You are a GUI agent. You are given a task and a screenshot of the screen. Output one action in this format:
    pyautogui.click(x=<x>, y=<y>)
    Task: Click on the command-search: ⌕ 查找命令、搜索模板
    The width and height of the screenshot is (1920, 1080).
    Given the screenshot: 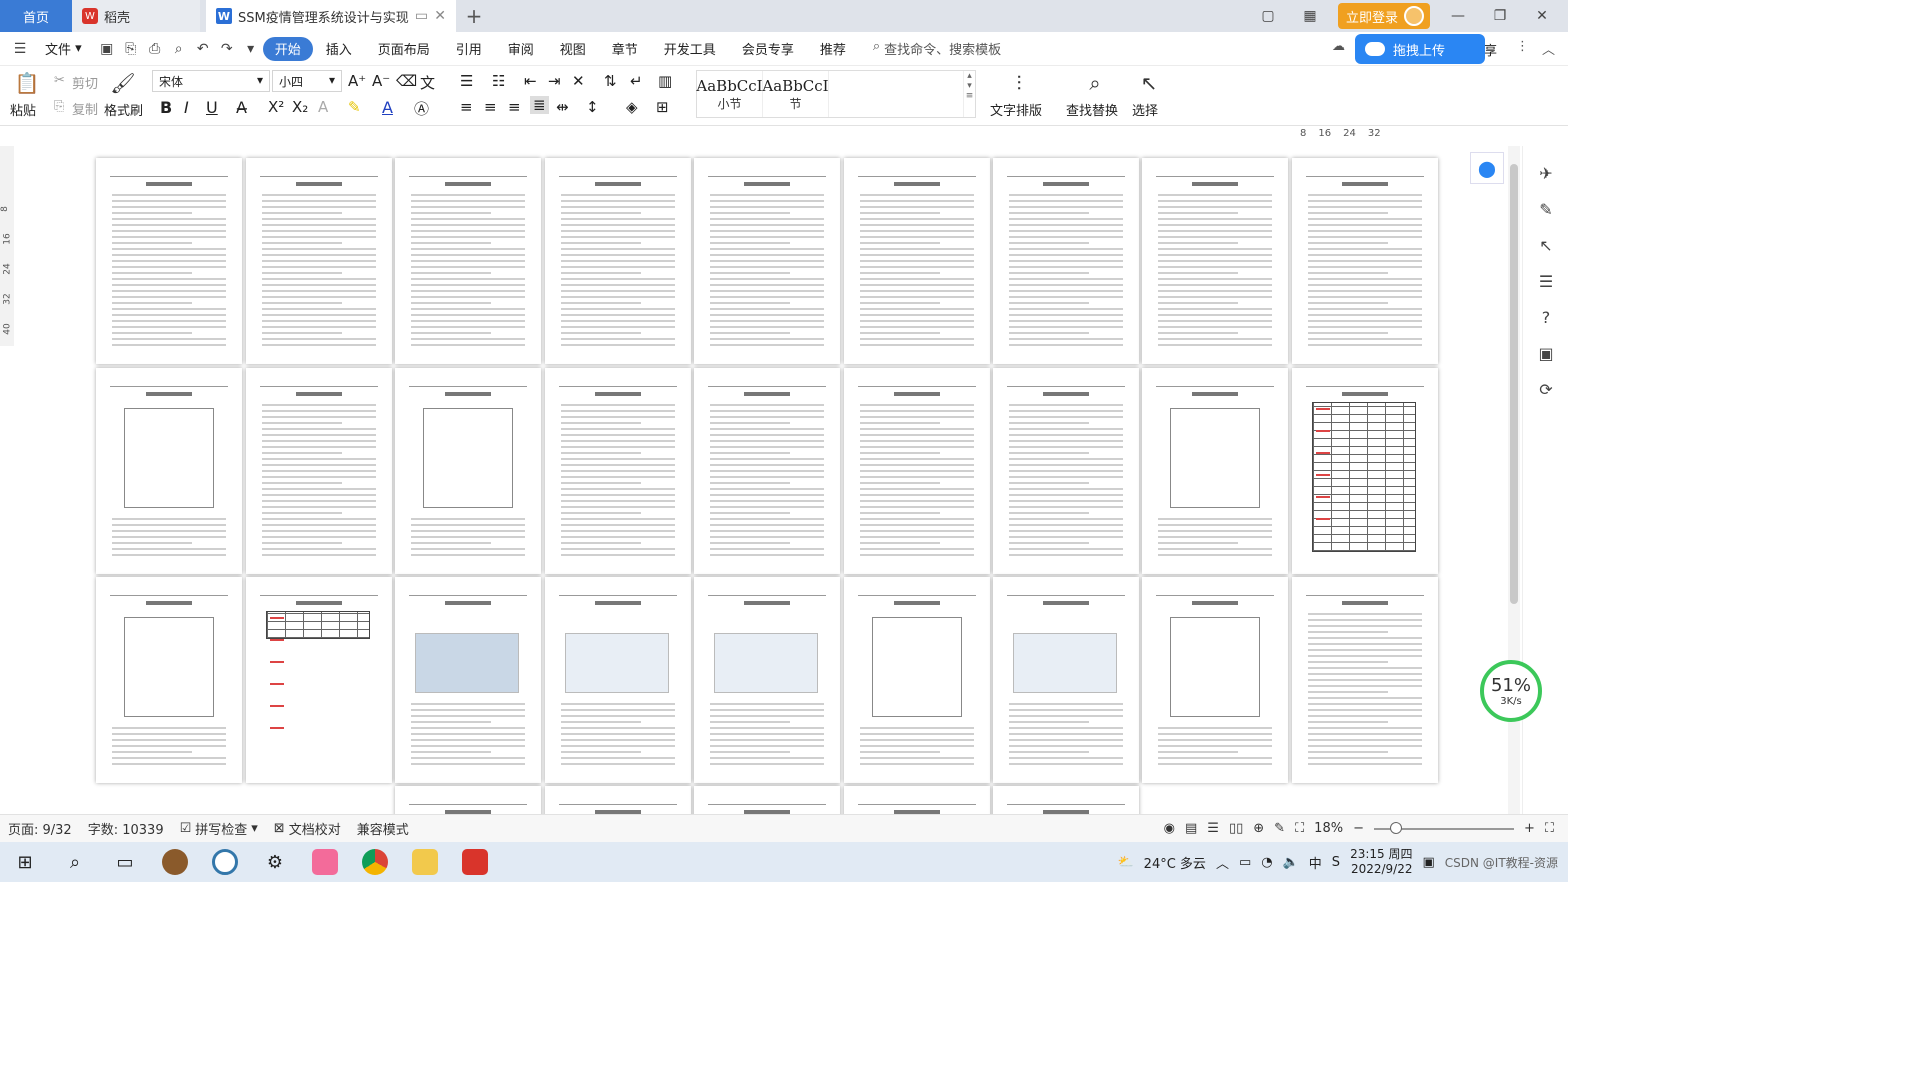 What is the action you would take?
    pyautogui.click(x=930, y=48)
    